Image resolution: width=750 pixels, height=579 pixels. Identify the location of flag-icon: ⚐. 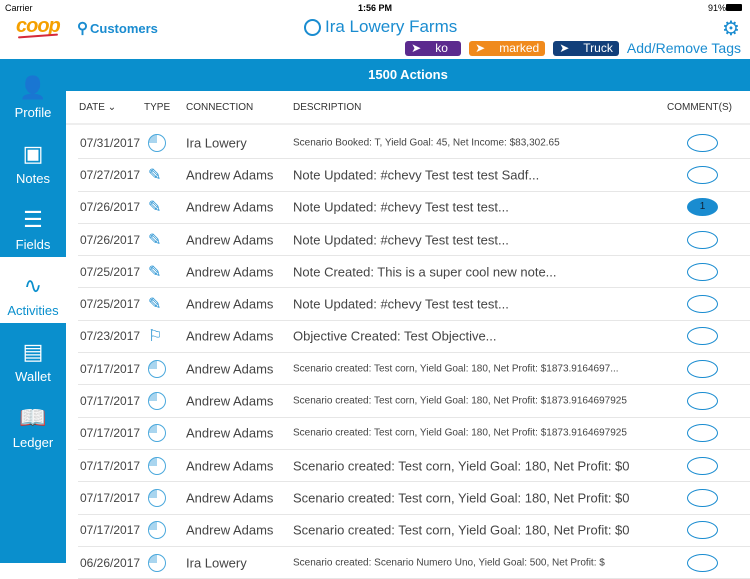
(155, 337).